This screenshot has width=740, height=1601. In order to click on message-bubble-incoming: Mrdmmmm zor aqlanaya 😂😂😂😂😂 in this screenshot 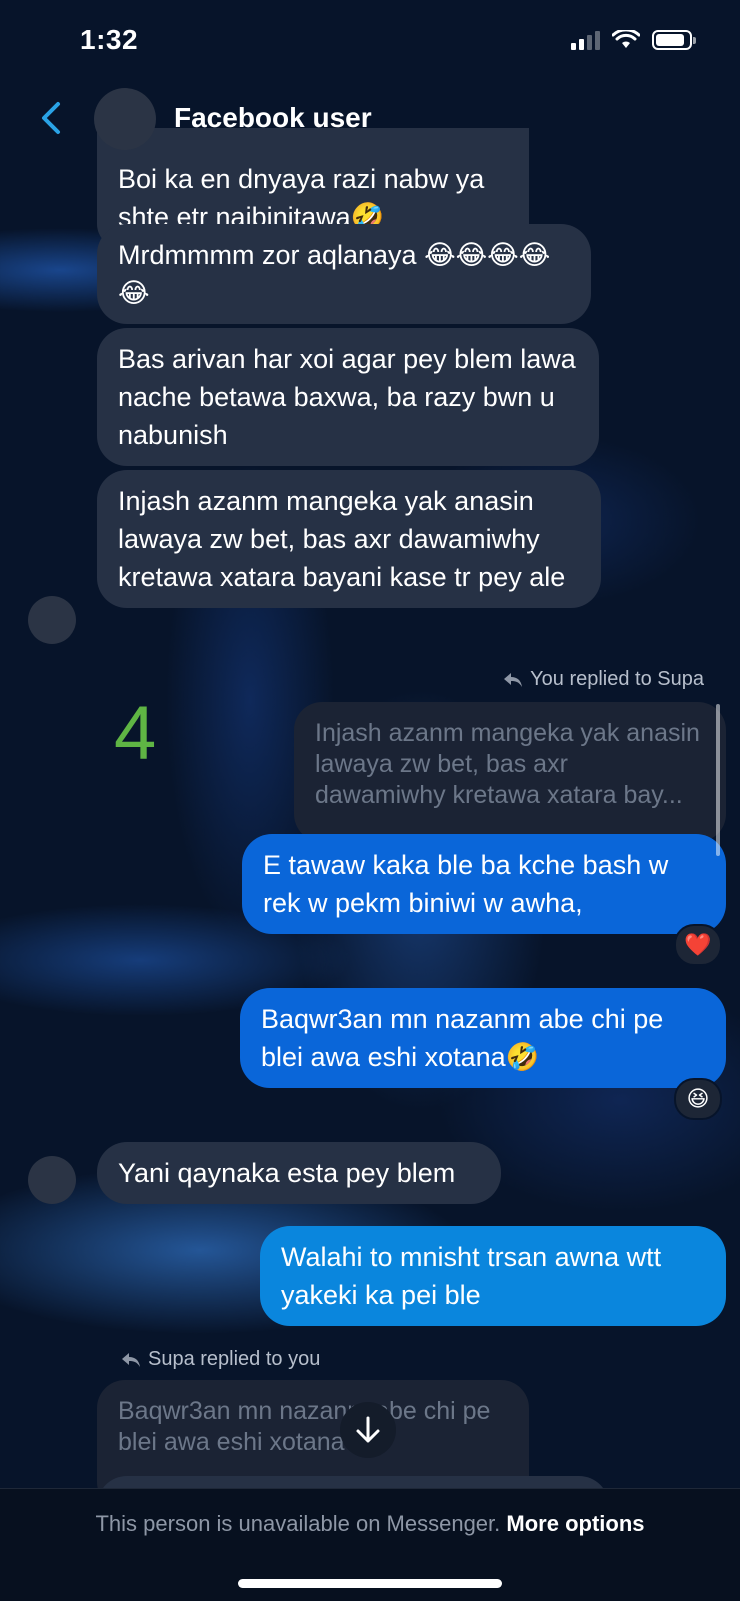, I will do `click(344, 274)`.